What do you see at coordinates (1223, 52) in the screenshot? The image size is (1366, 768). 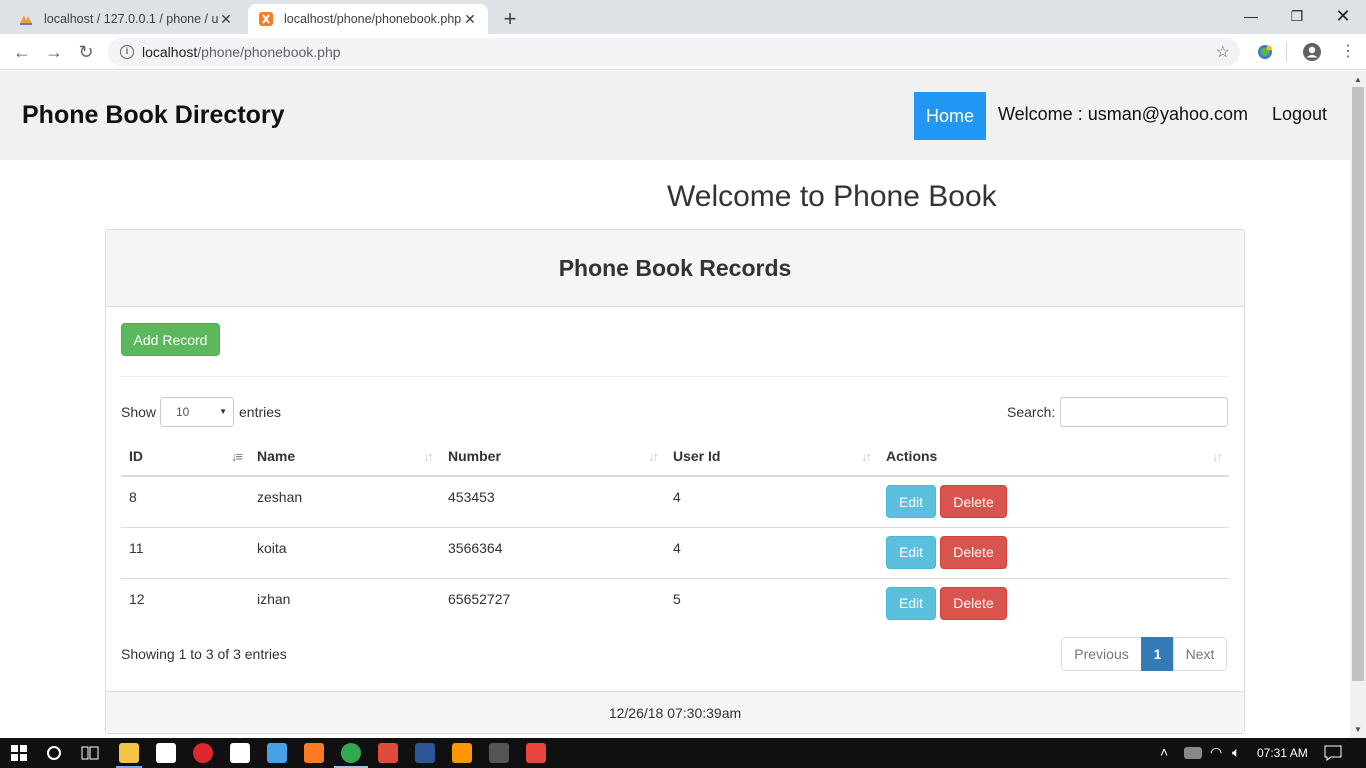 I see `bookmark-star-icon: ☆` at bounding box center [1223, 52].